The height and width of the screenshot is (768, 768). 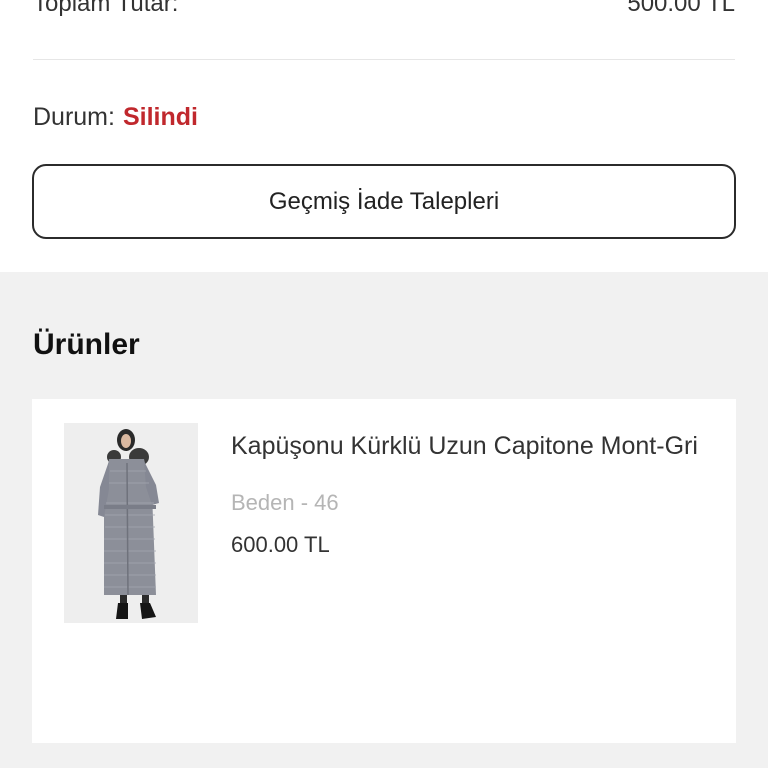 What do you see at coordinates (384, 59) in the screenshot?
I see `divider` at bounding box center [384, 59].